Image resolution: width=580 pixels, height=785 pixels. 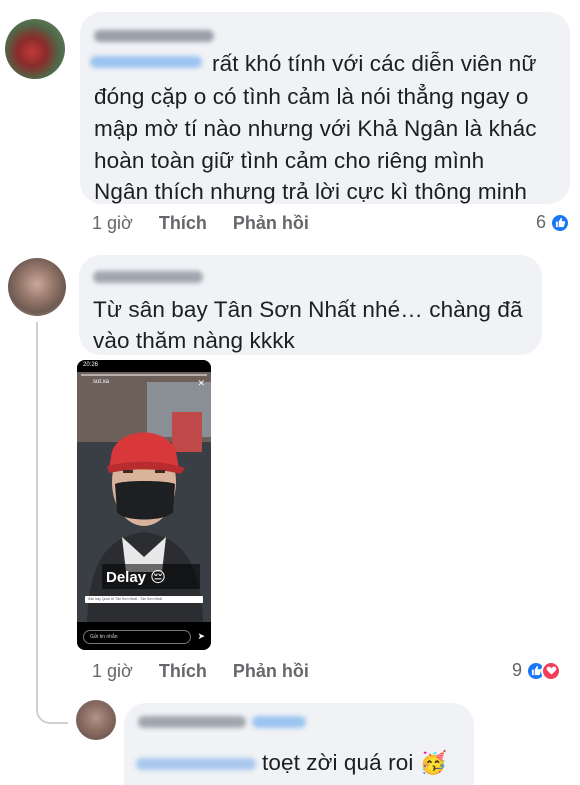 What do you see at coordinates (315, 128) in the screenshot?
I see `comment-text-line: mập mờ tí nào nhưng với Khả Ngân là khác` at bounding box center [315, 128].